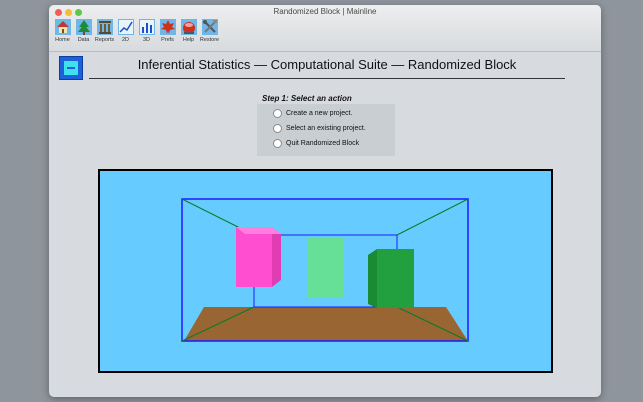  What do you see at coordinates (325, 11) in the screenshot?
I see `window-title: Randomized Block | Mainline` at bounding box center [325, 11].